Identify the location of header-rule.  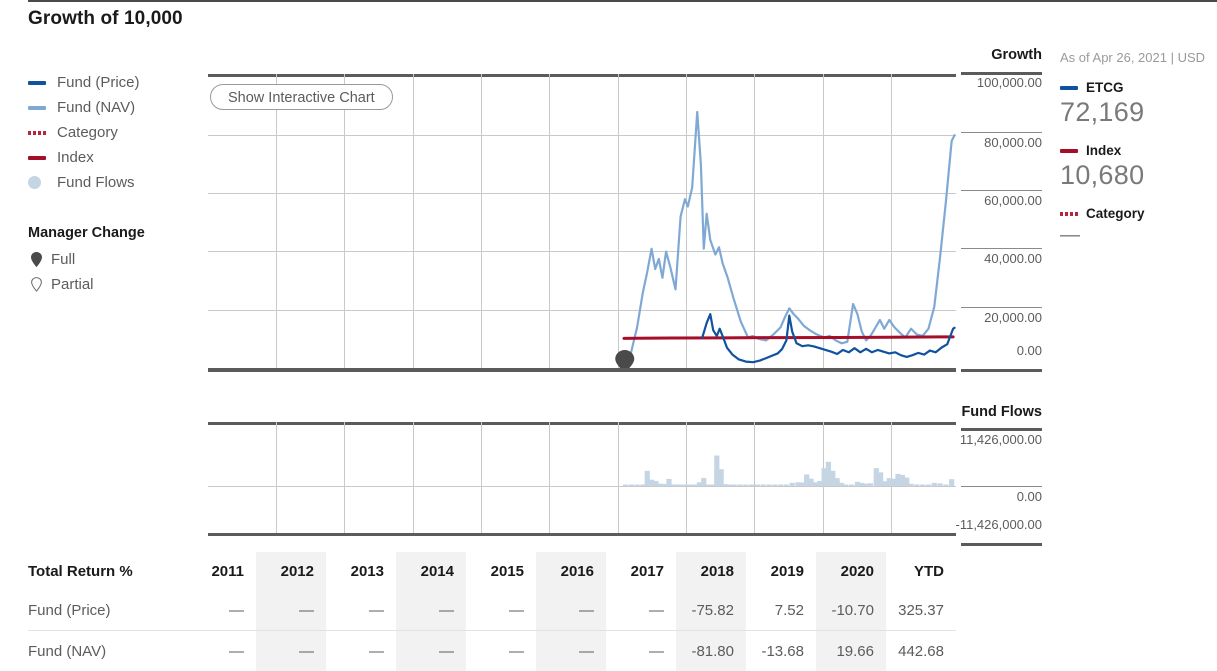
(622, 1).